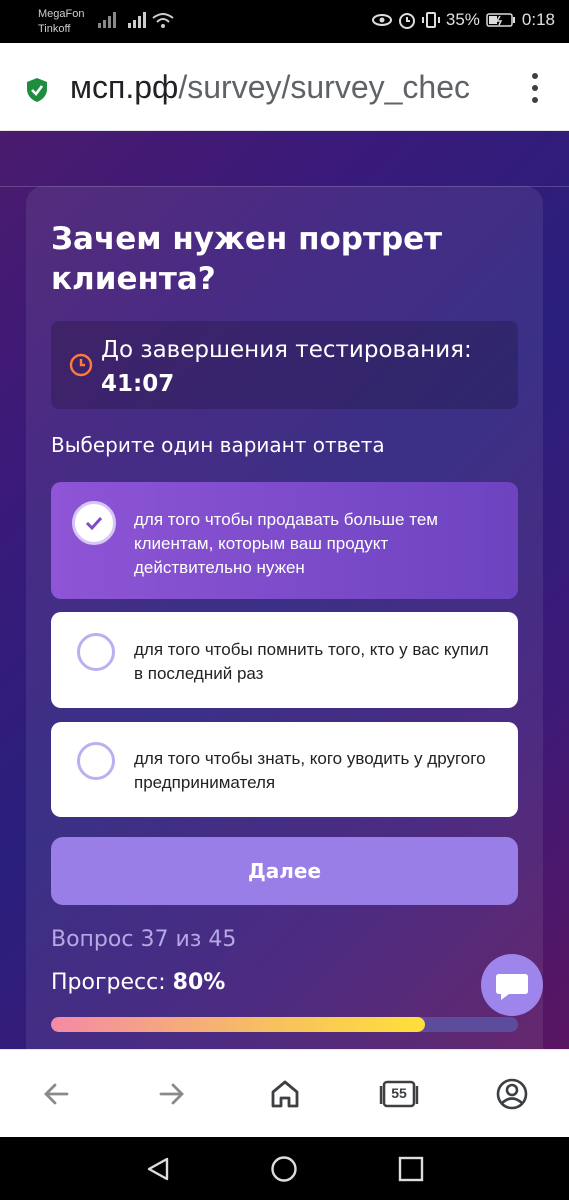  I want to click on question-title: Зачем нужен портрет клиента?, so click(247, 259).